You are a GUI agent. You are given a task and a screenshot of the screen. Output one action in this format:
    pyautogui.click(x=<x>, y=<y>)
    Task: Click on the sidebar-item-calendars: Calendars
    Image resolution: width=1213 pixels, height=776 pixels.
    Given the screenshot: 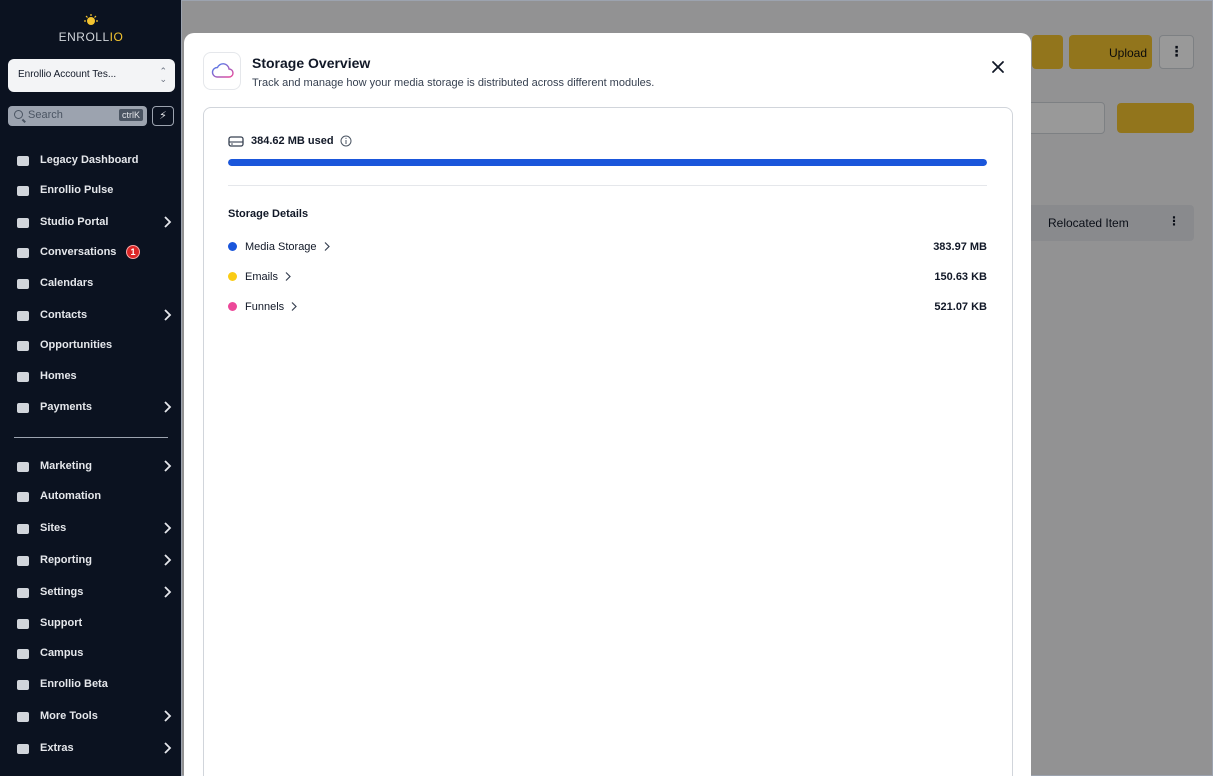 What is the action you would take?
    pyautogui.click(x=90, y=284)
    